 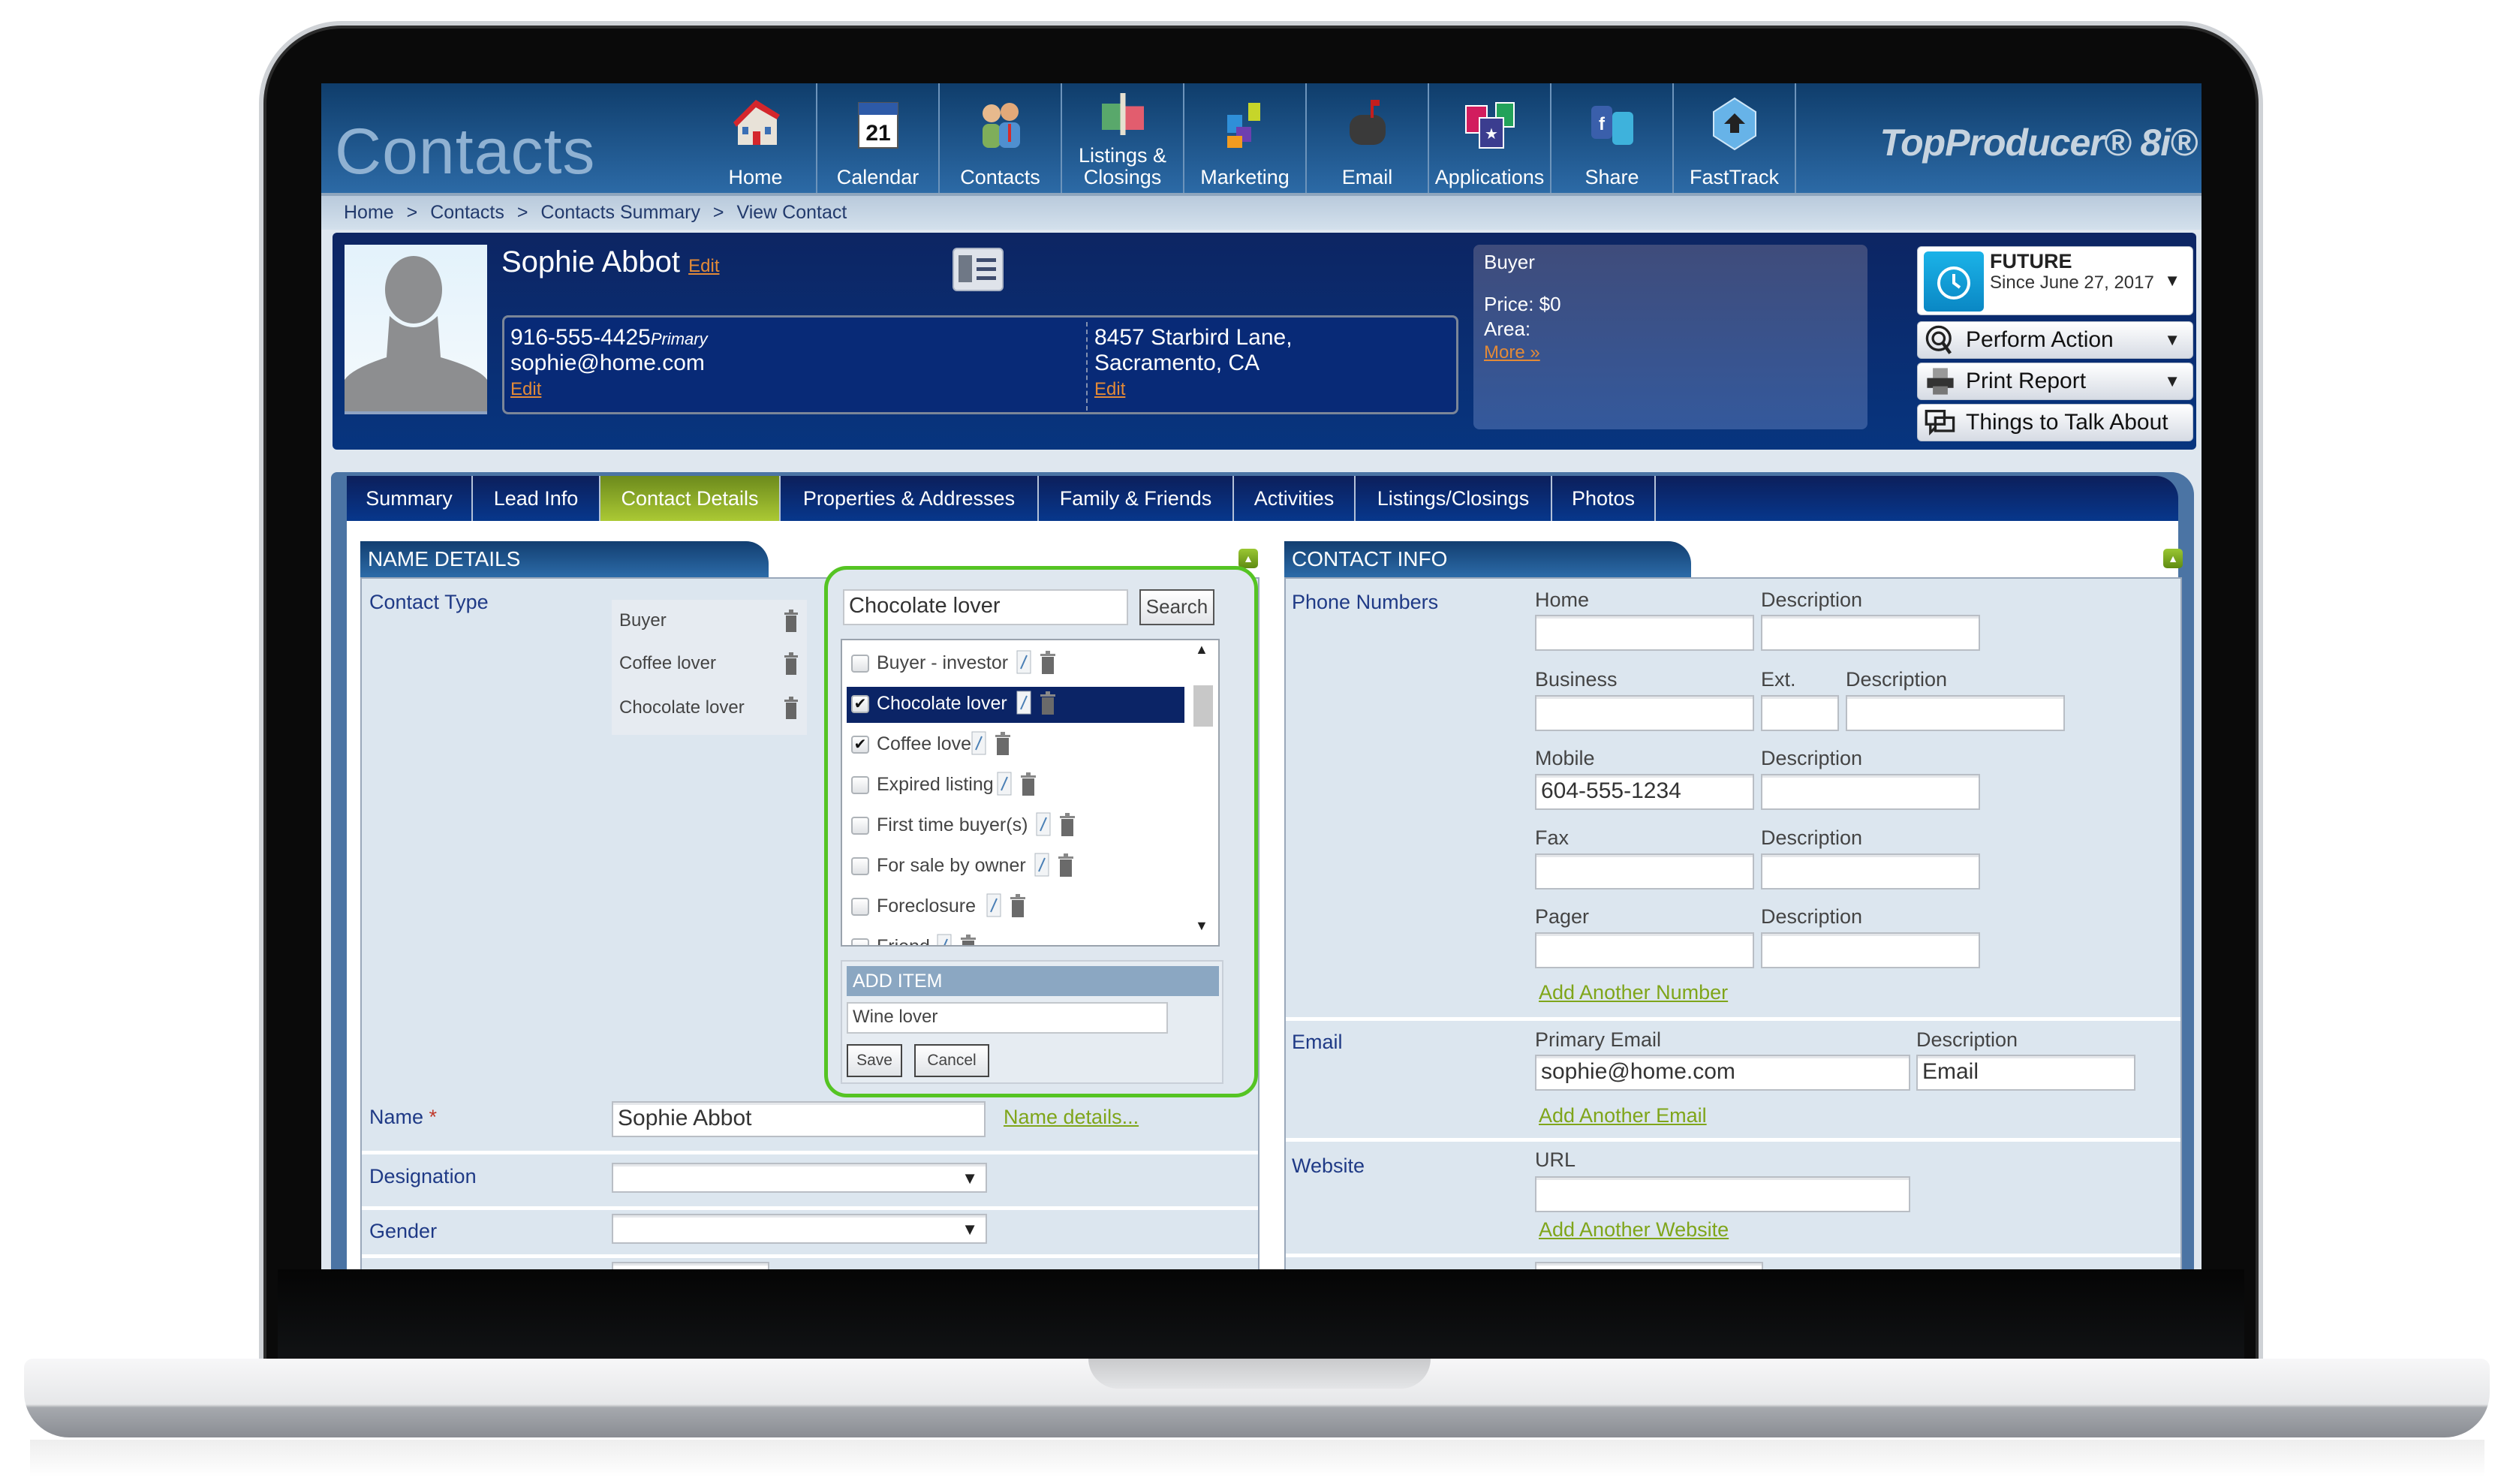 I want to click on scroll-down-arrow-icon: ▼, so click(x=1201, y=926).